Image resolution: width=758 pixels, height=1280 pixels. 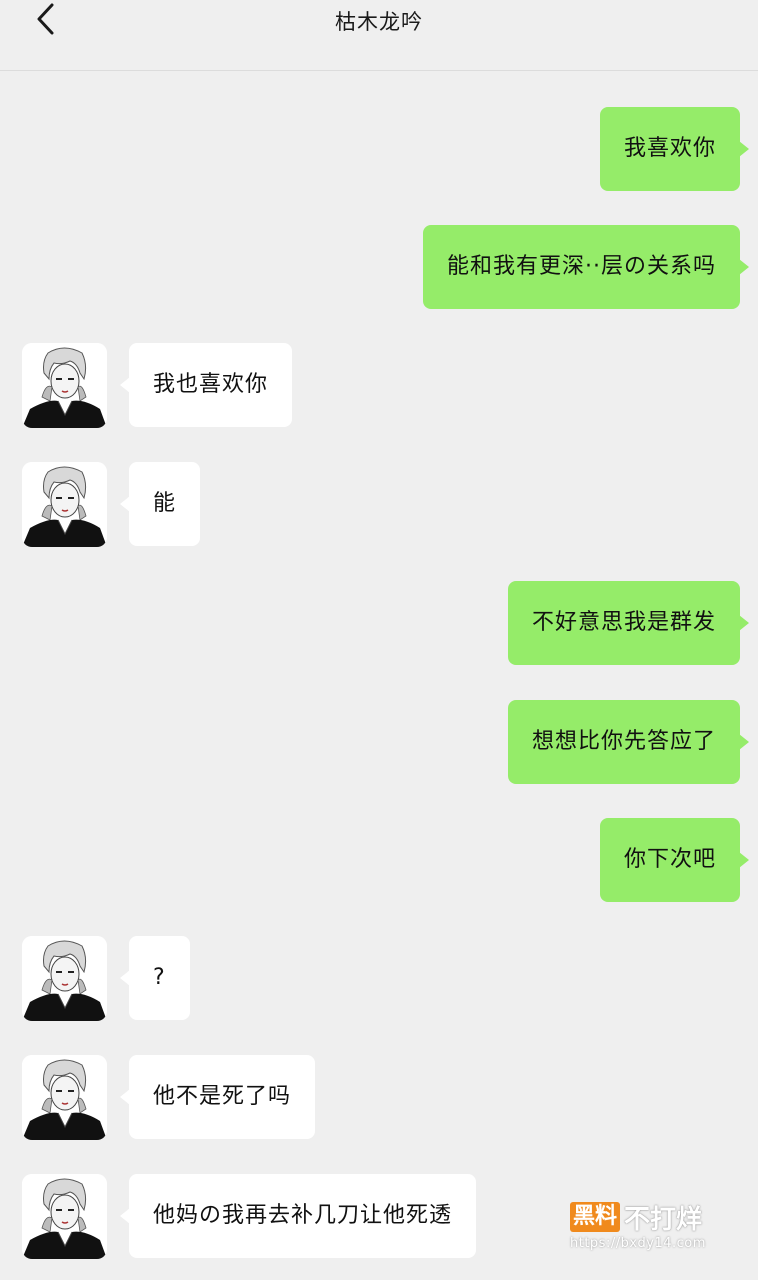 What do you see at coordinates (298, 1216) in the screenshot?
I see `their-message-bubble: 他妈の我再去补几刀让他死透` at bounding box center [298, 1216].